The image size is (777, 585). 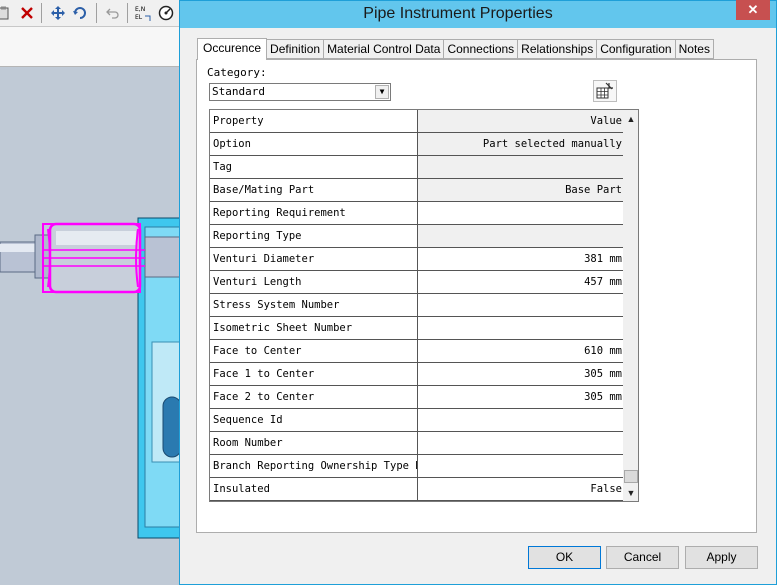 I want to click on rotate-icon, so click(x=79, y=12).